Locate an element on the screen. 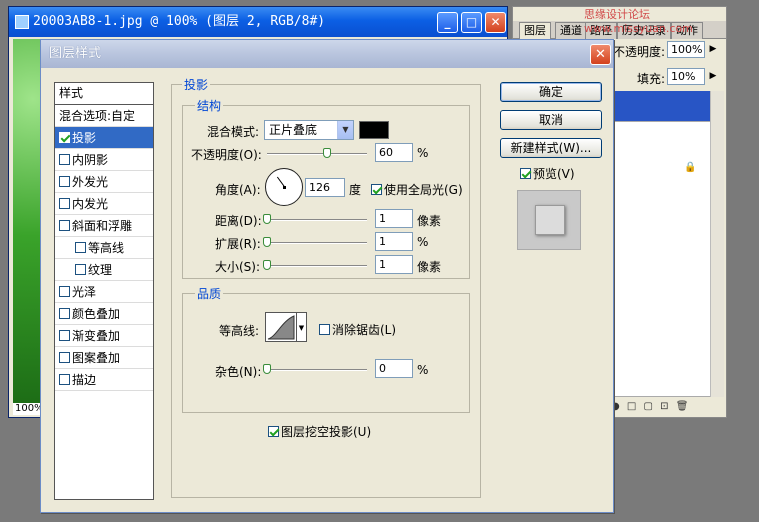 This screenshot has width=759, height=522. panel-opacity-arrow-icon: ▶ is located at coordinates (713, 49).